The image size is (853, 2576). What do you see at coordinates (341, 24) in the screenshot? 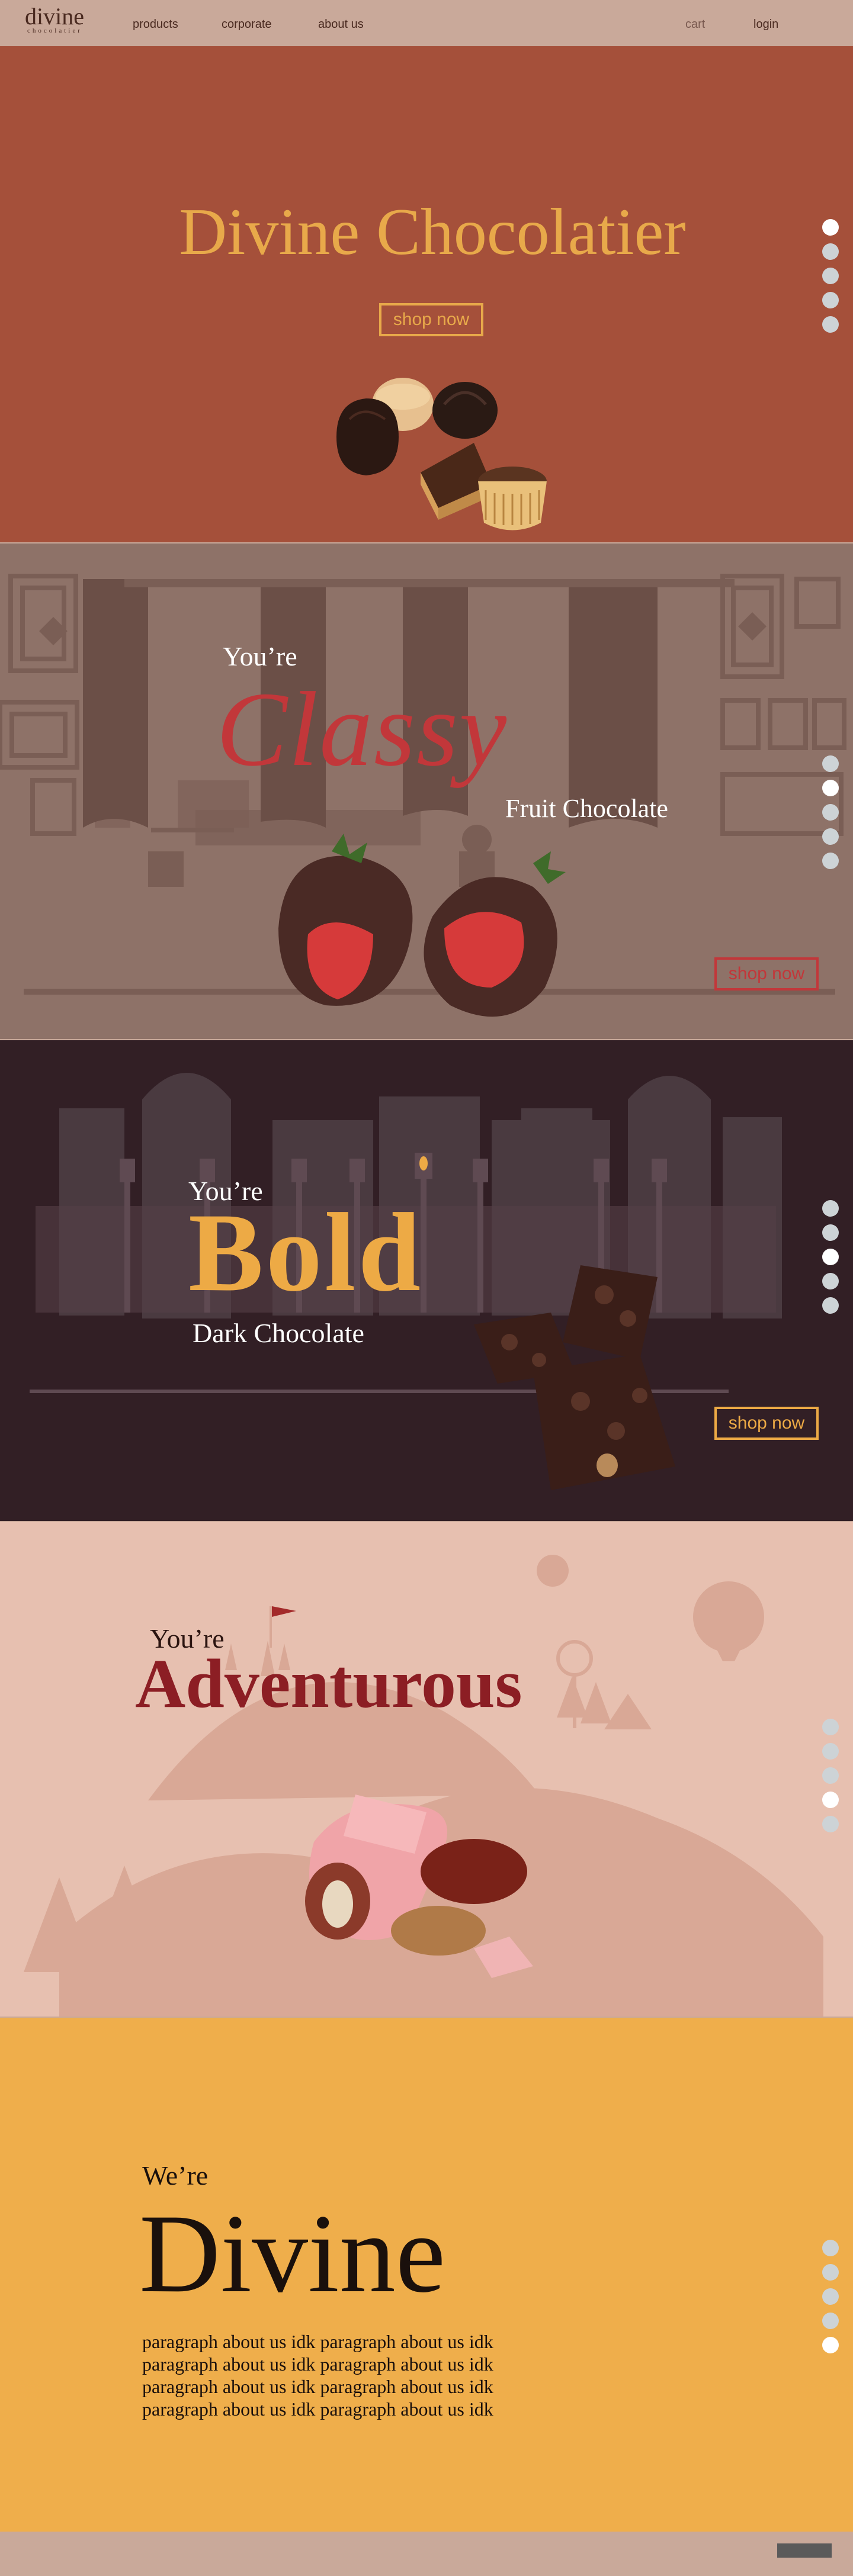
I see `nav-link-about-us: about us` at bounding box center [341, 24].